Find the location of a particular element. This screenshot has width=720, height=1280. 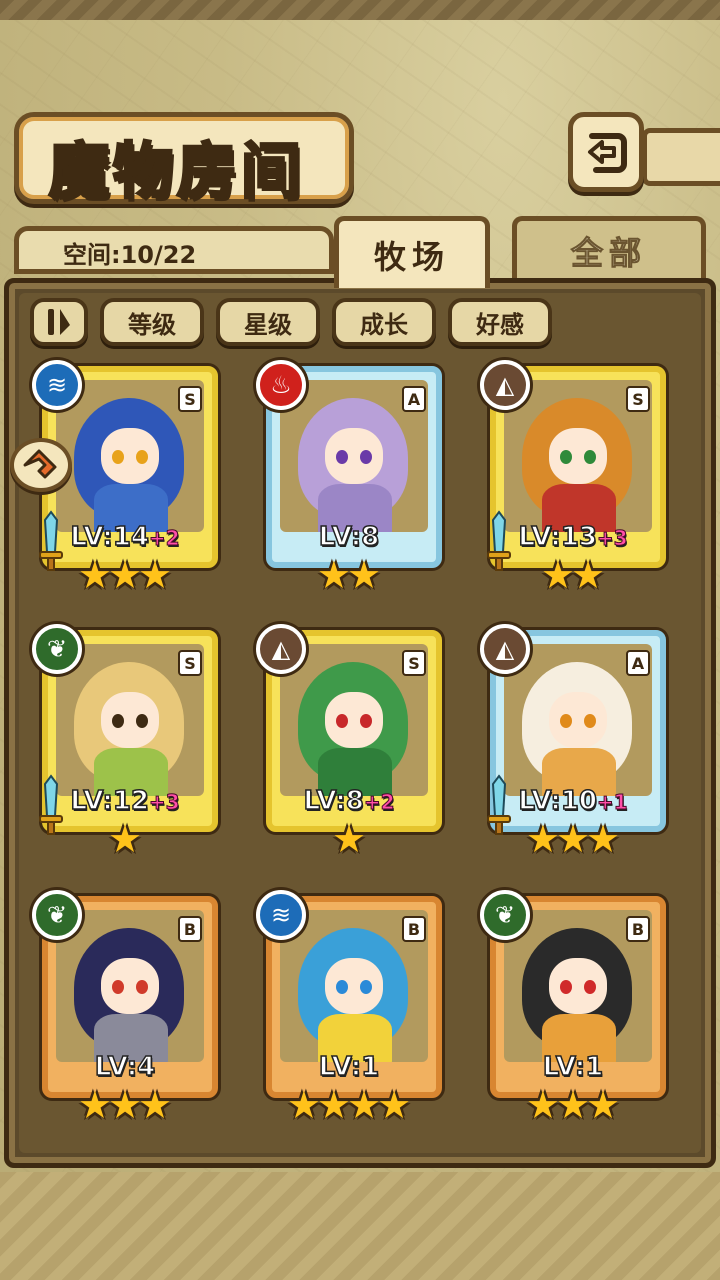

filter-affection-button: 好感 is located at coordinates (500, 322).